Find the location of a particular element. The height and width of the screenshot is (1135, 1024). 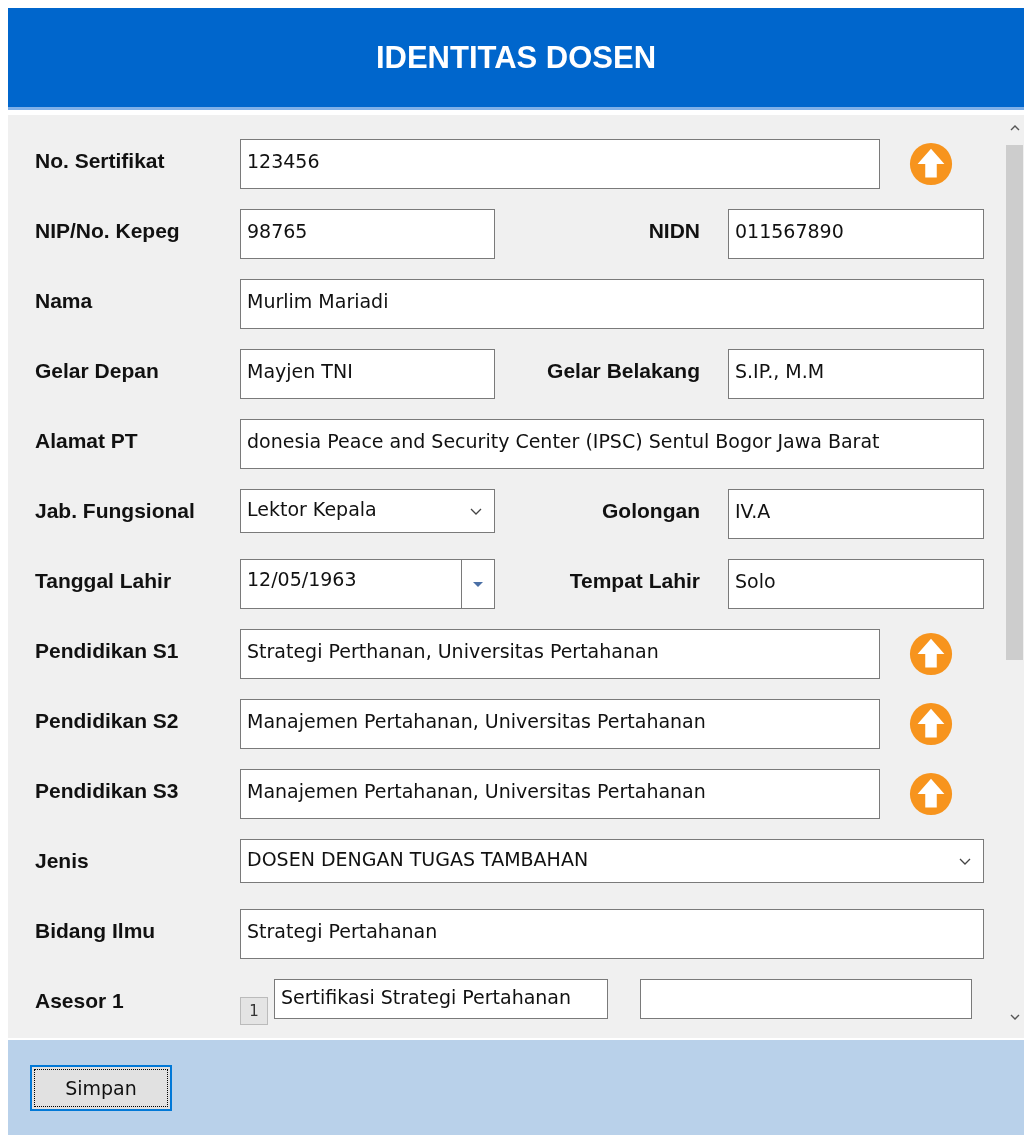

field-label: No. Sertifikat is located at coordinates (100, 160).